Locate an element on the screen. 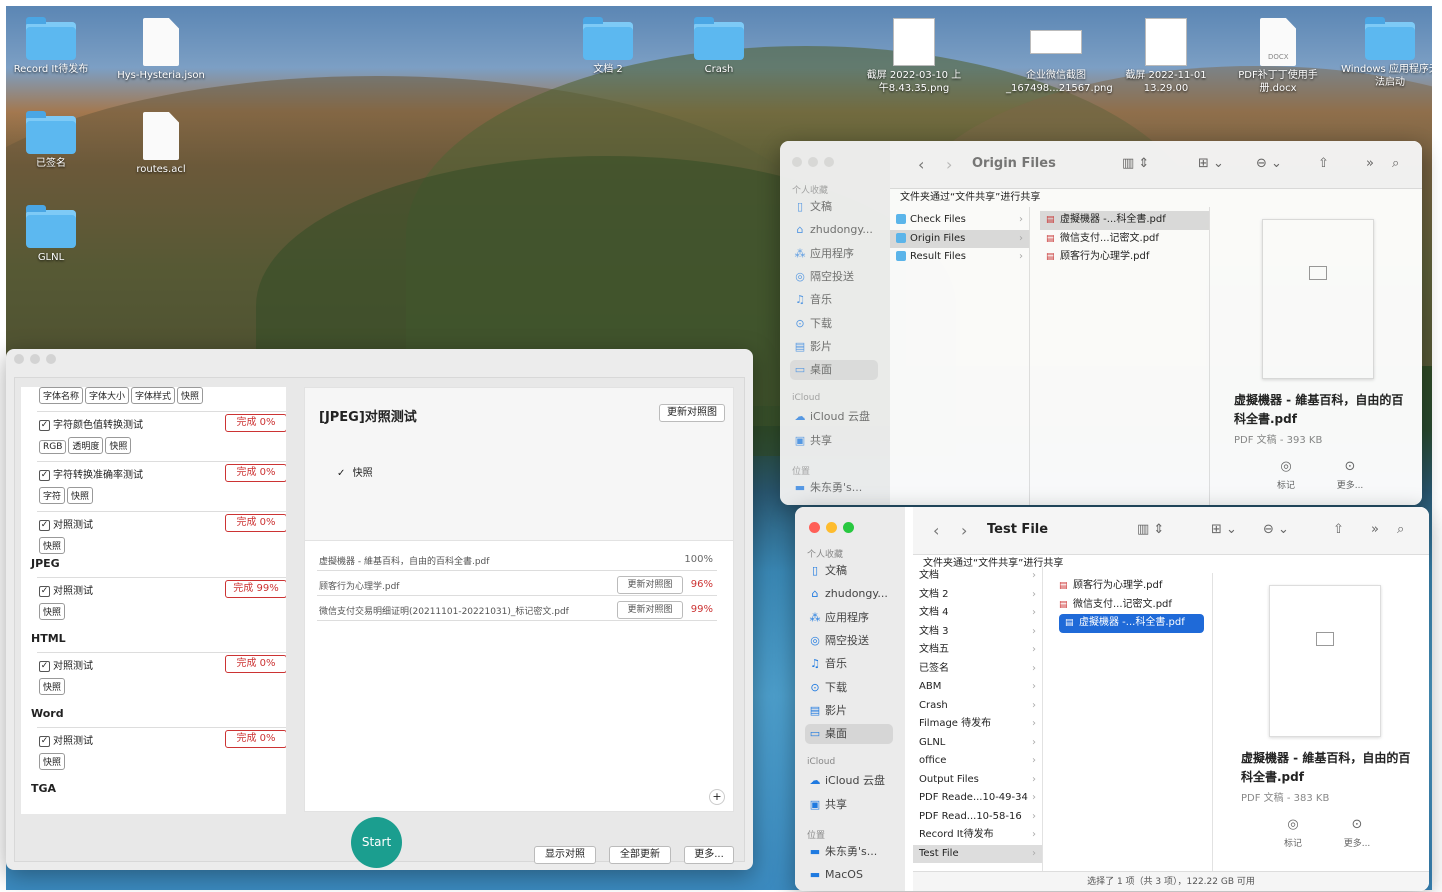  folder-item: Check Files › is located at coordinates (959, 220).